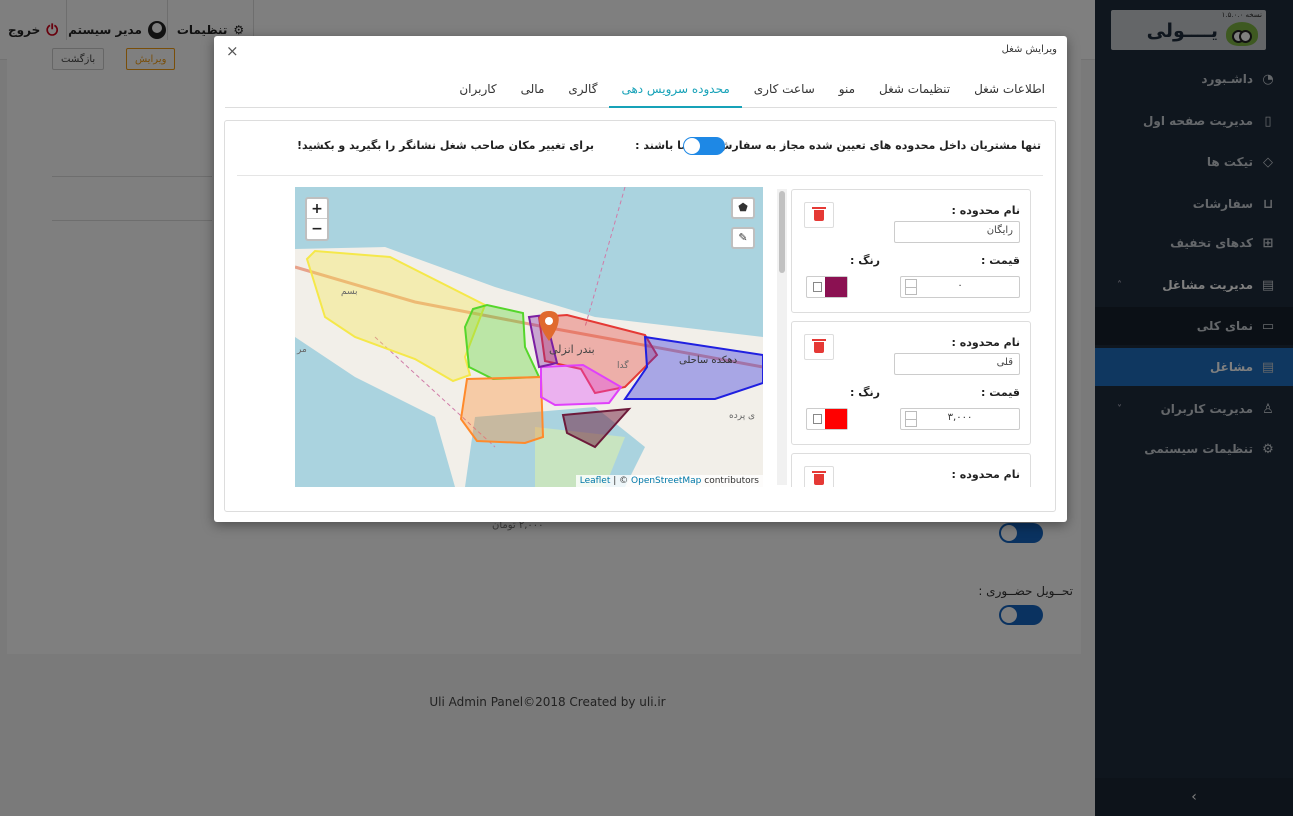 This screenshot has width=1293, height=816. What do you see at coordinates (784, 92) in the screenshot?
I see `tab-working-hours: ساعت کاری` at bounding box center [784, 92].